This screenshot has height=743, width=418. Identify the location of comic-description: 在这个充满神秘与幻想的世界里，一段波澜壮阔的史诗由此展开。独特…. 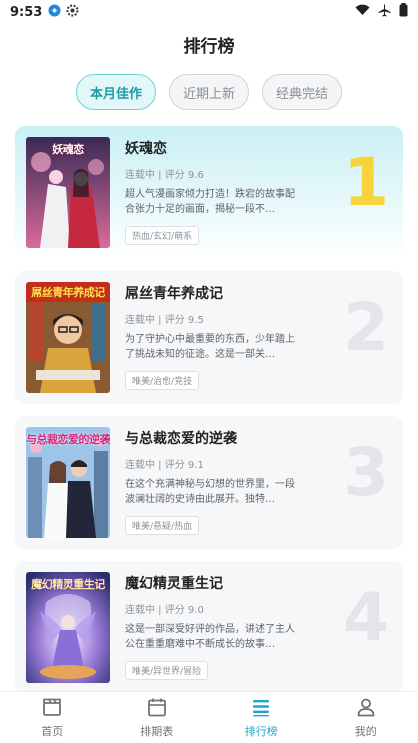
(210, 492).